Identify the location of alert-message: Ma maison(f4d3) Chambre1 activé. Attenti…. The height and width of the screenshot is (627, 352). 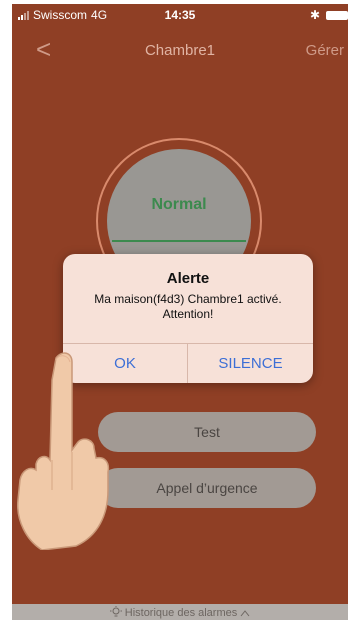
(188, 306).